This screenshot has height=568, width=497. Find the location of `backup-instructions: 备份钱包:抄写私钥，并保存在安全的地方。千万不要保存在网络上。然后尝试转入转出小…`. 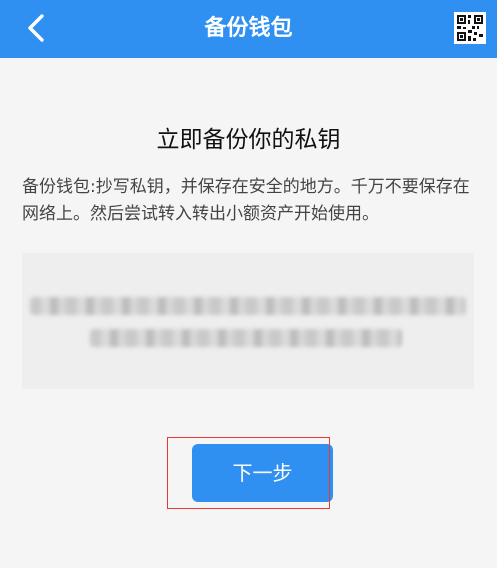

backup-instructions: 备份钱包:抄写私钥，并保存在安全的地方。千万不要保存在网络上。然后尝试转入转出小… is located at coordinates (246, 200).